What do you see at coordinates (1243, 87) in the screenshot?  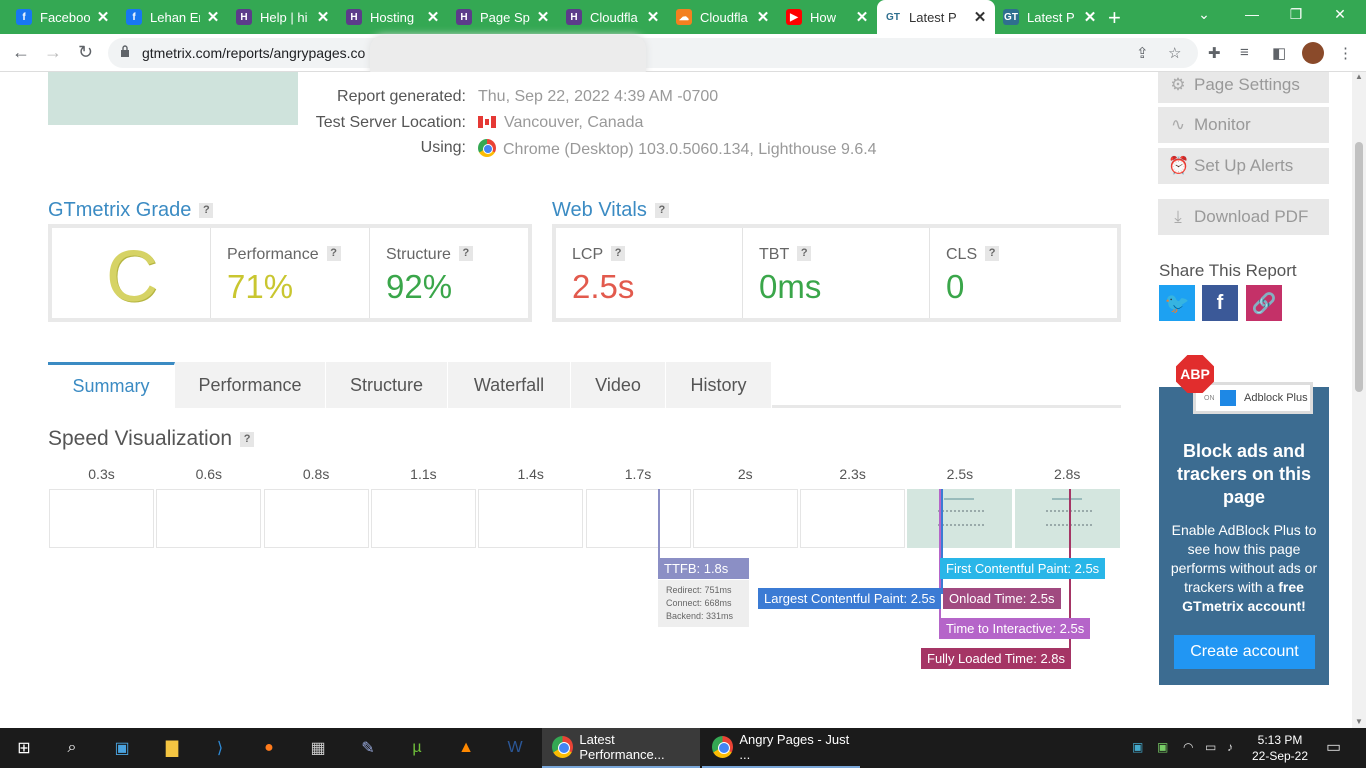 I see `page-settings-button: ⚙ Page Settings` at bounding box center [1243, 87].